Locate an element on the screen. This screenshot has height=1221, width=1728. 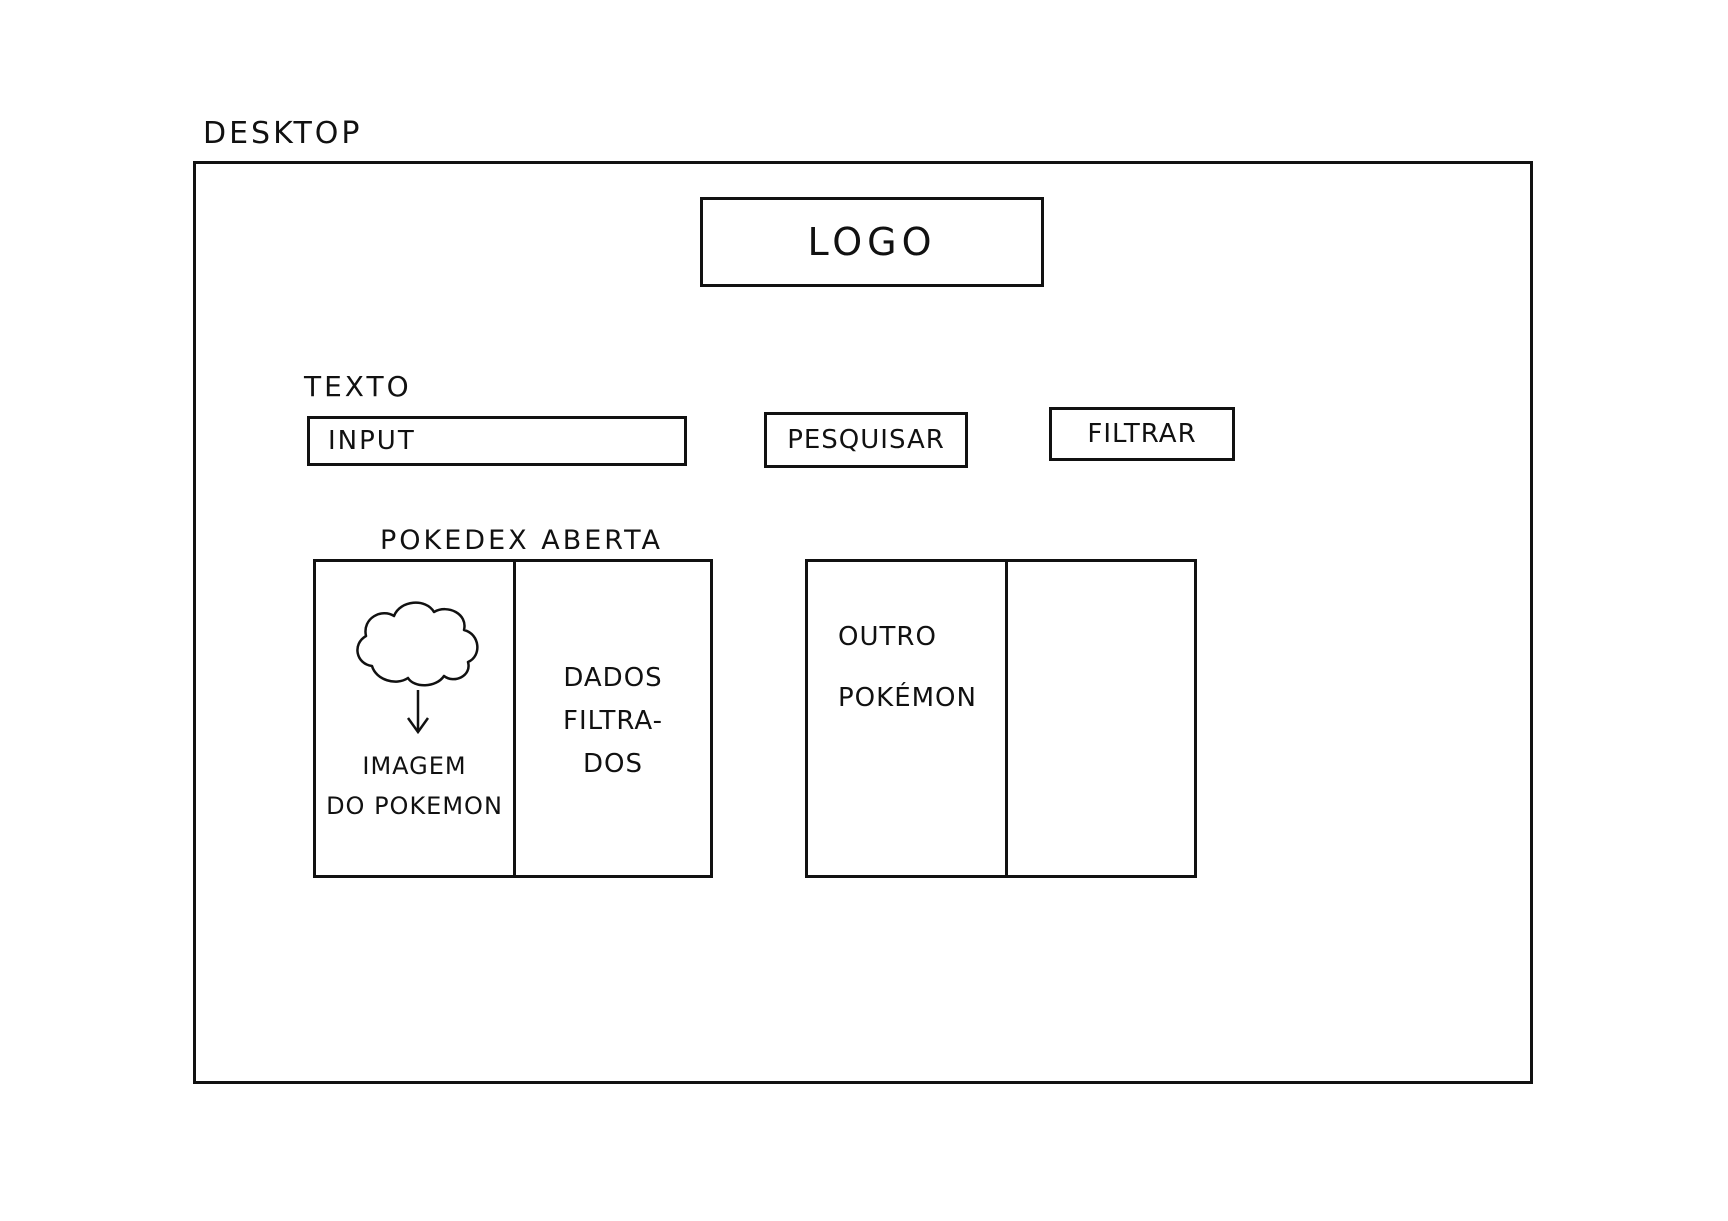
search-button: PESQUISAR is located at coordinates (866, 440).